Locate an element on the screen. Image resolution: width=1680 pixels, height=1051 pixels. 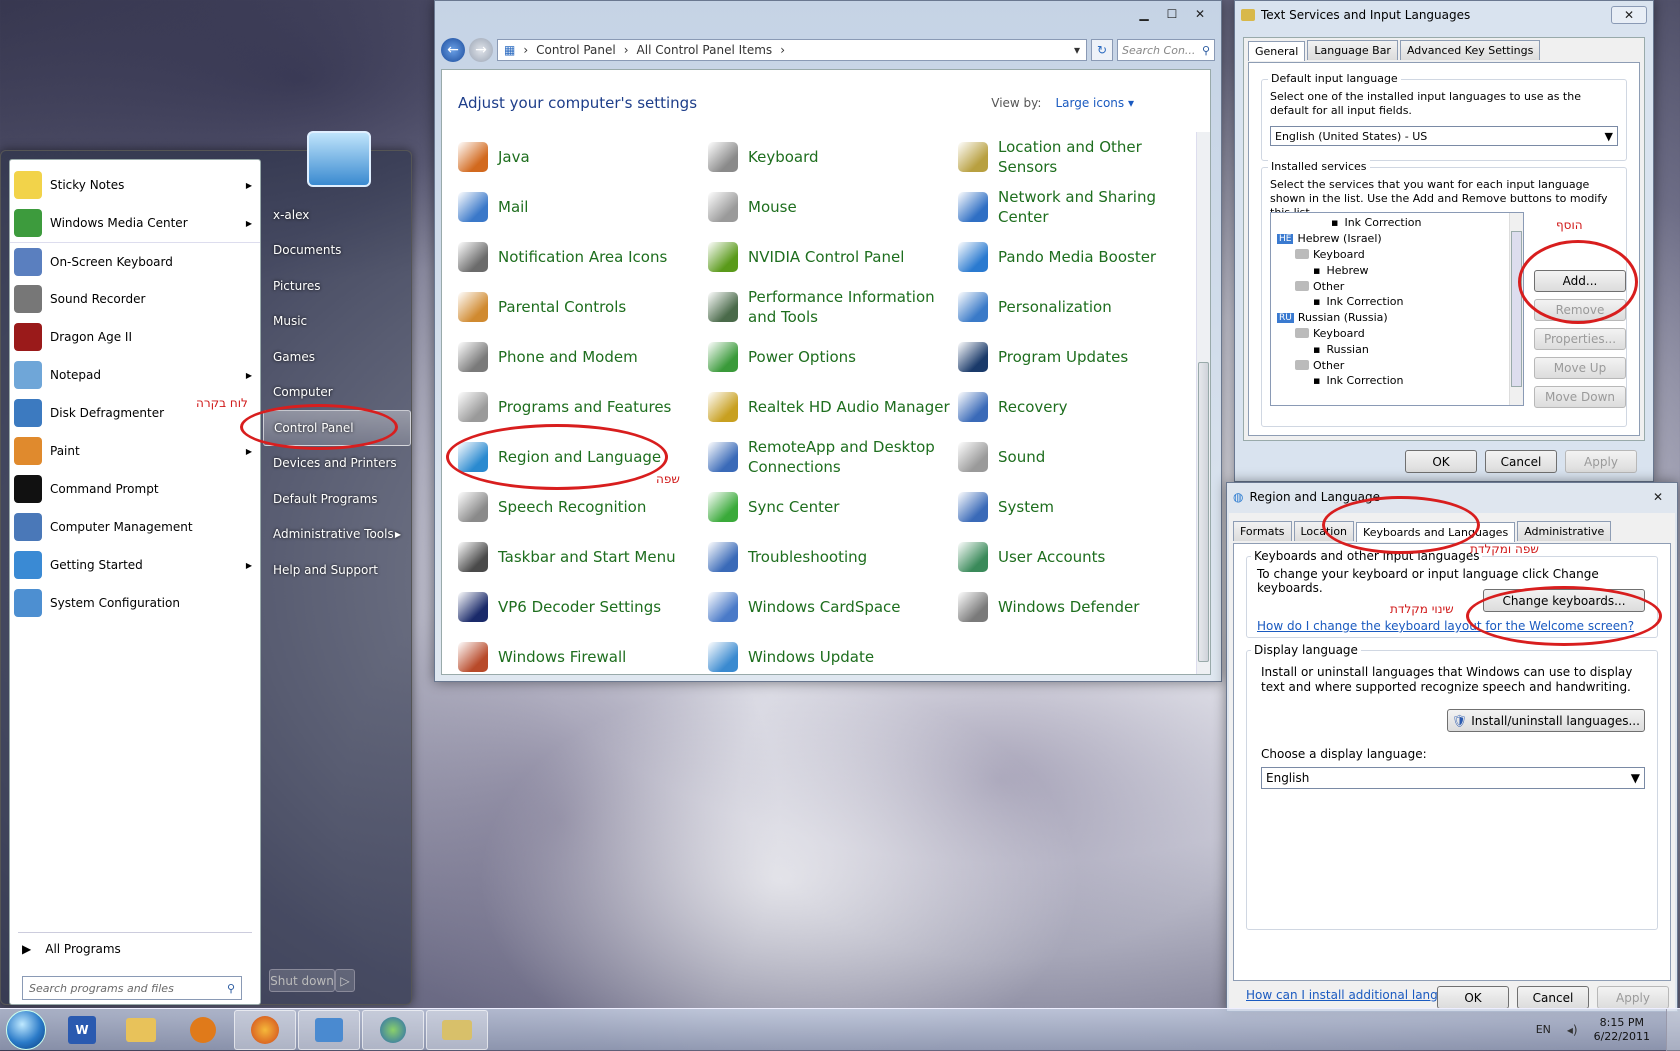
ts-apply-button: Apply is located at coordinates (1601, 461).